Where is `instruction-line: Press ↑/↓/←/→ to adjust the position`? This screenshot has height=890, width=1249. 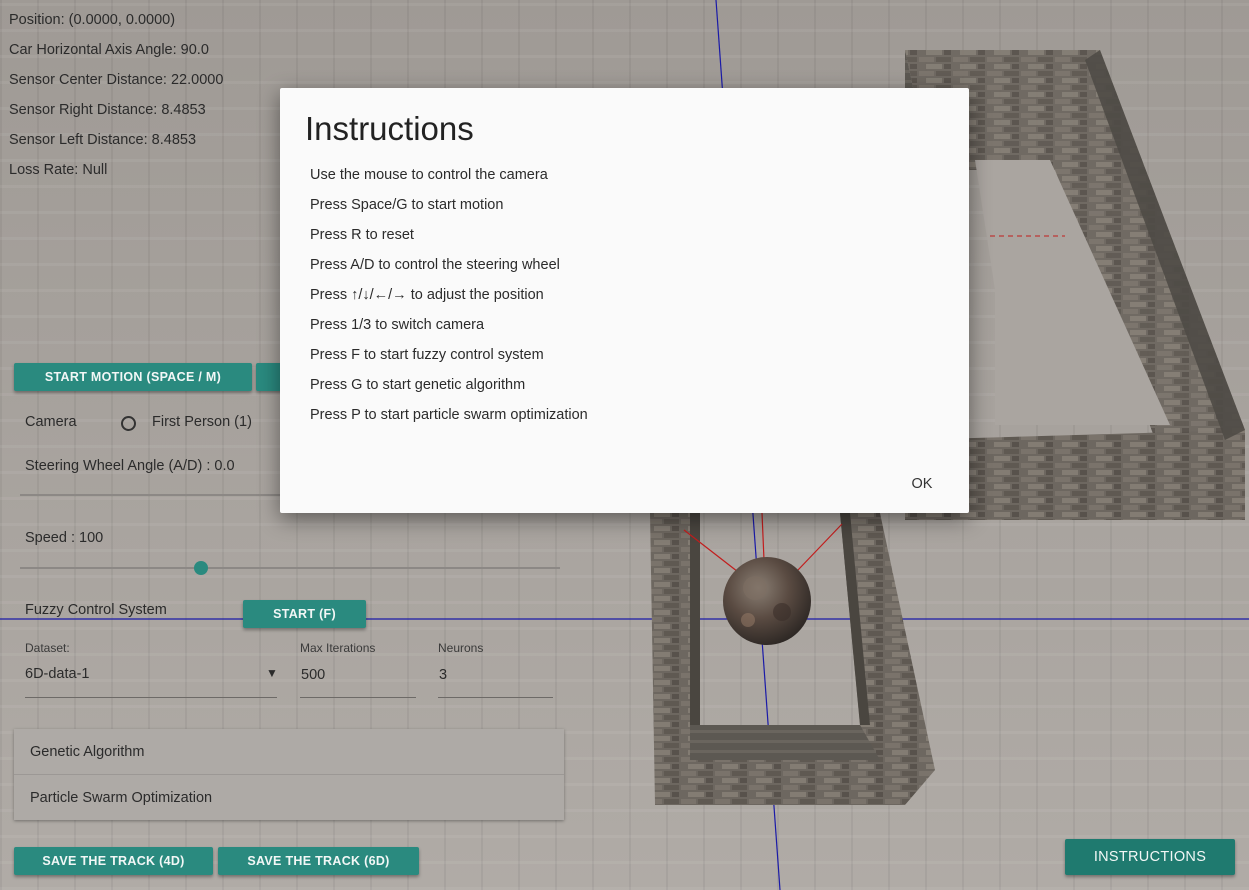 instruction-line: Press ↑/↓/←/→ to adjust the position is located at coordinates (427, 295).